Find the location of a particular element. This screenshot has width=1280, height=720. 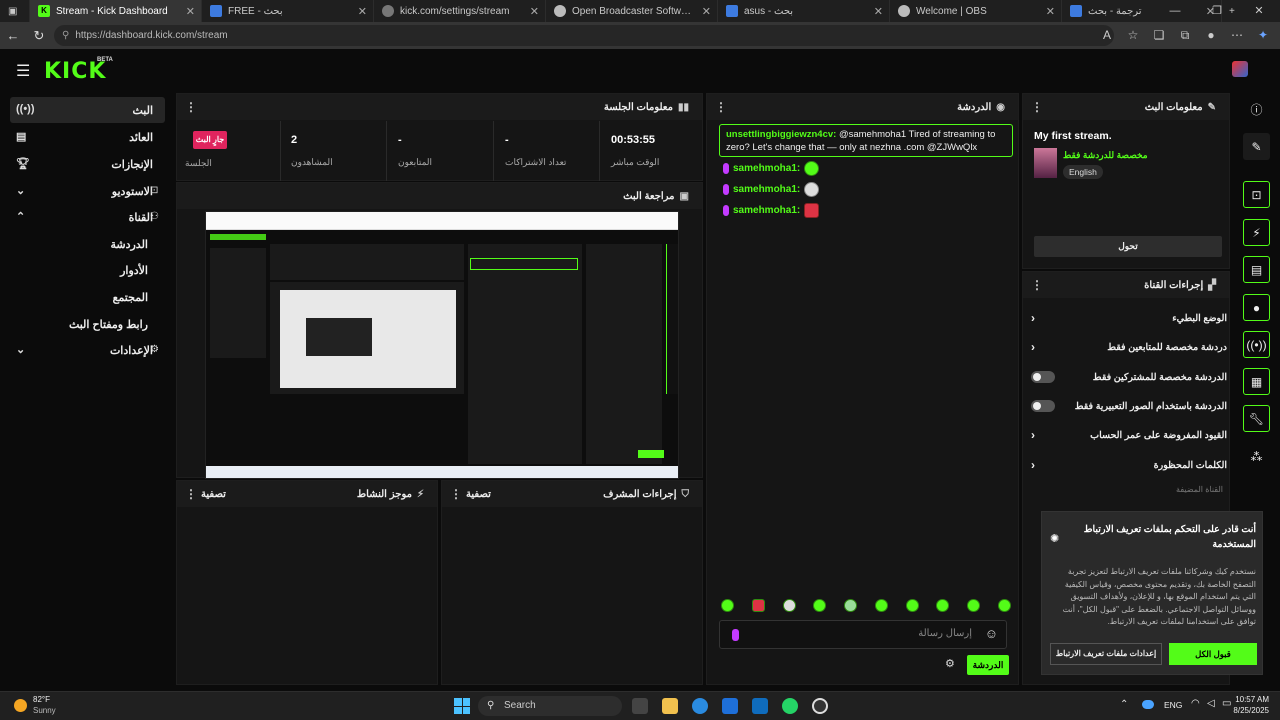

file-explorer-icon is located at coordinates (670, 706).